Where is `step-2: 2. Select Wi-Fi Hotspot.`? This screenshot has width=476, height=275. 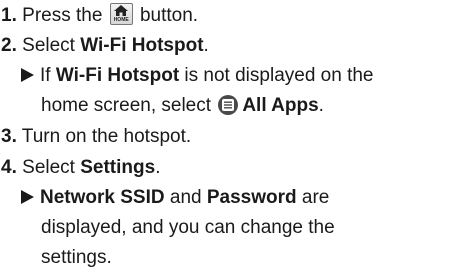
step-2: 2. Select Wi-Fi Hotspot. is located at coordinates (105, 45).